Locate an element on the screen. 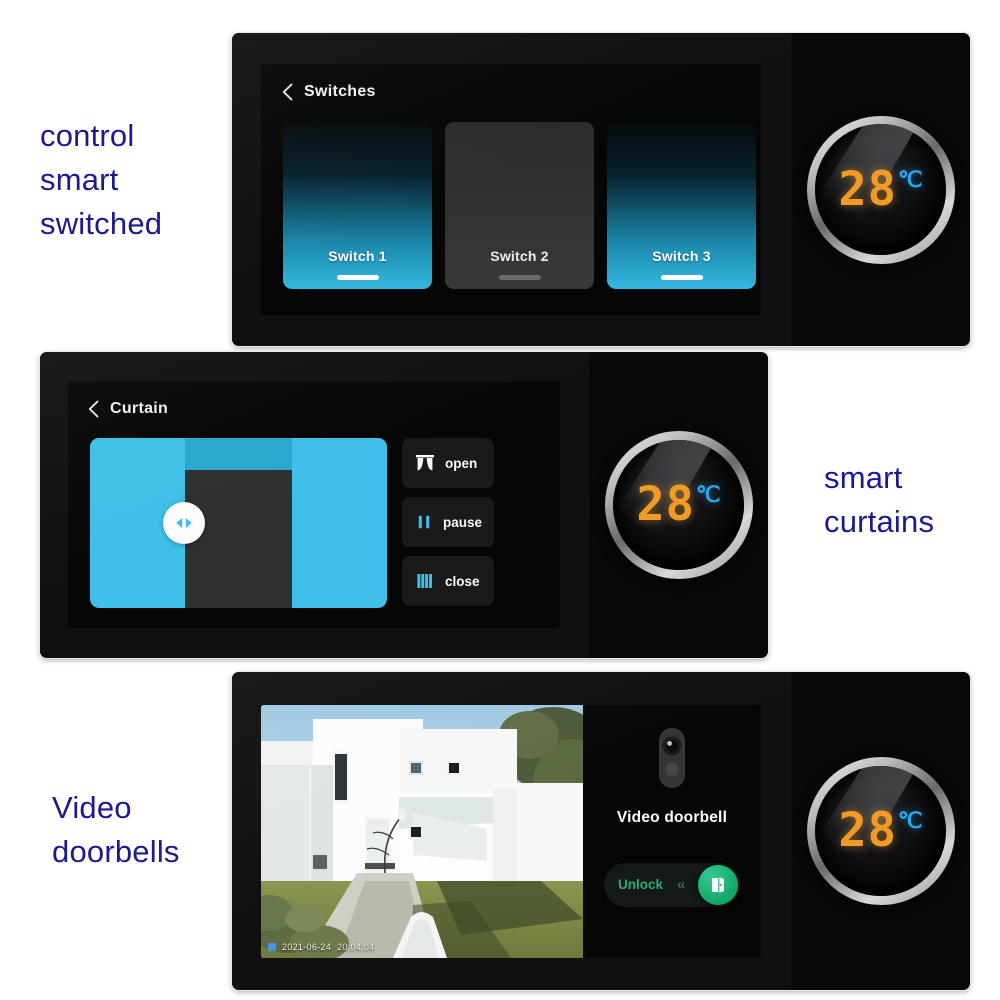 The height and width of the screenshot is (1000, 1000). recording-indicator-icon is located at coordinates (272, 946).